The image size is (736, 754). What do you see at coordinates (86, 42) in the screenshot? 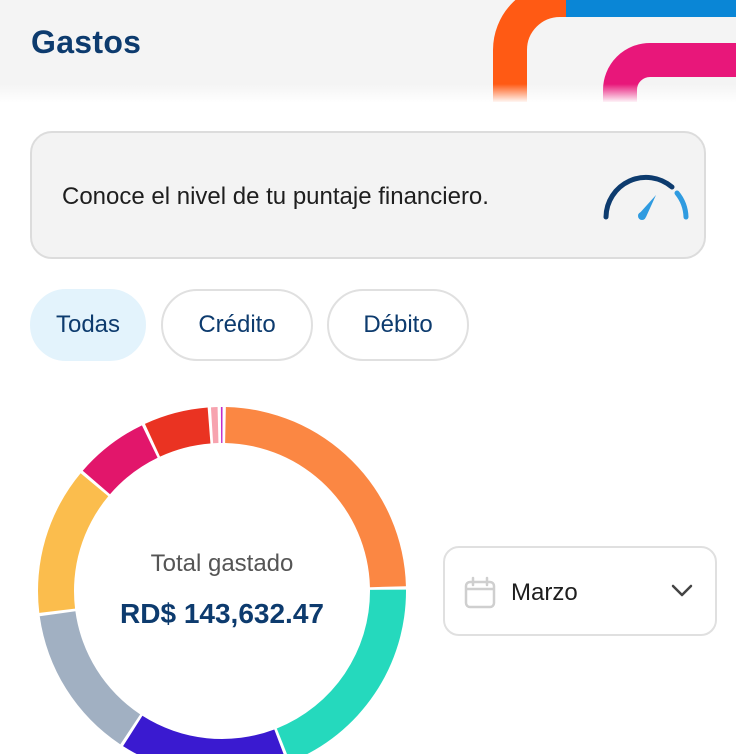
I see `page-title: Gastos` at bounding box center [86, 42].